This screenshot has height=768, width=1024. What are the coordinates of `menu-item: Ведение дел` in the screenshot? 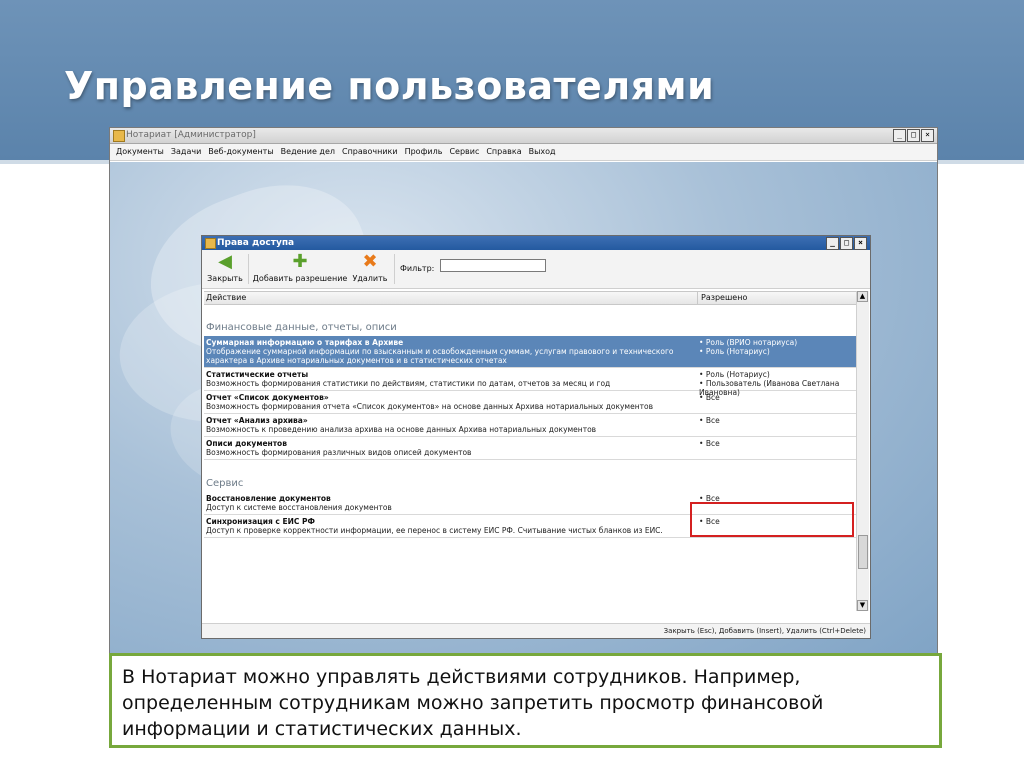 It's located at (308, 152).